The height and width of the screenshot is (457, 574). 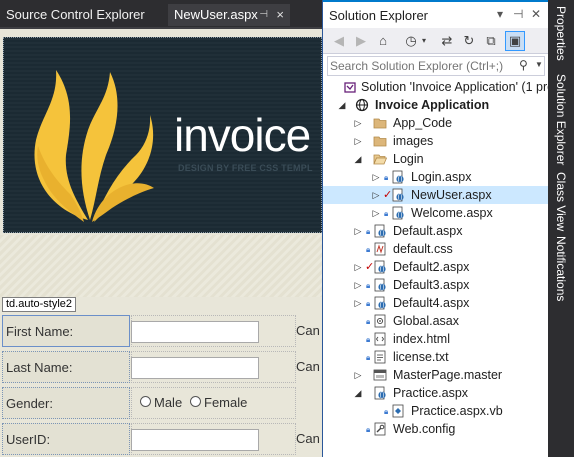 What do you see at coordinates (436, 105) in the screenshot?
I see `tree-item-project: ◢ Invoice Application` at bounding box center [436, 105].